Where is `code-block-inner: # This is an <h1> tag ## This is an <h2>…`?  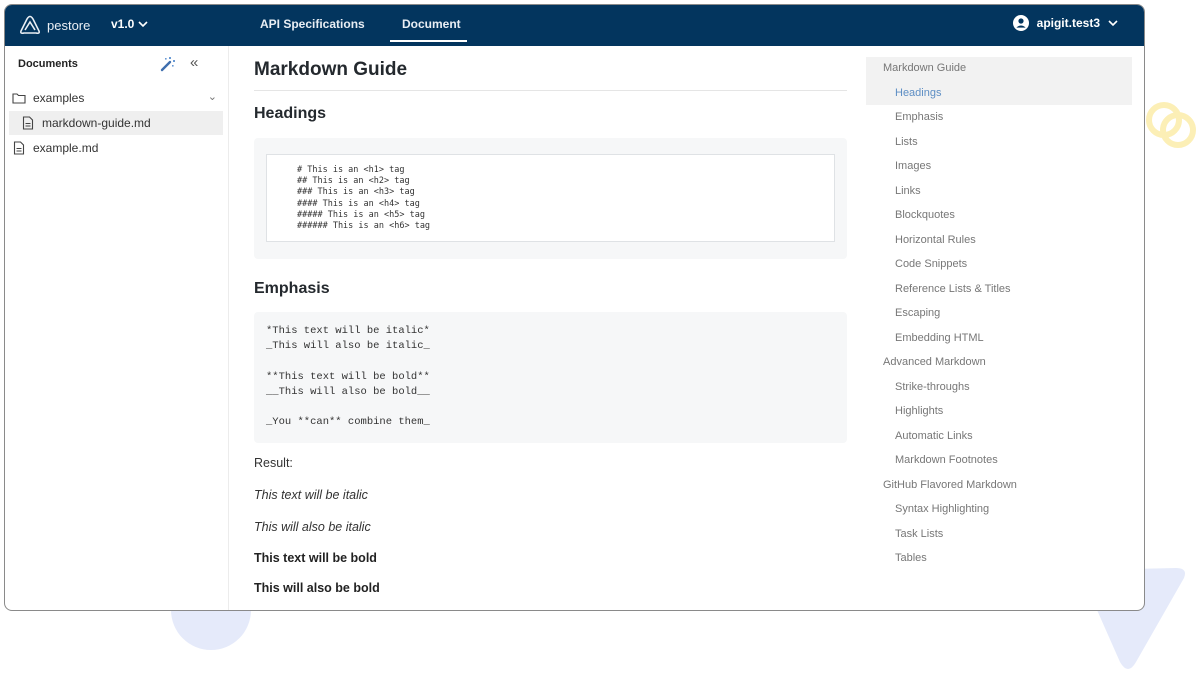 code-block-inner: # This is an <h1> tag ## This is an <h2>… is located at coordinates (550, 198).